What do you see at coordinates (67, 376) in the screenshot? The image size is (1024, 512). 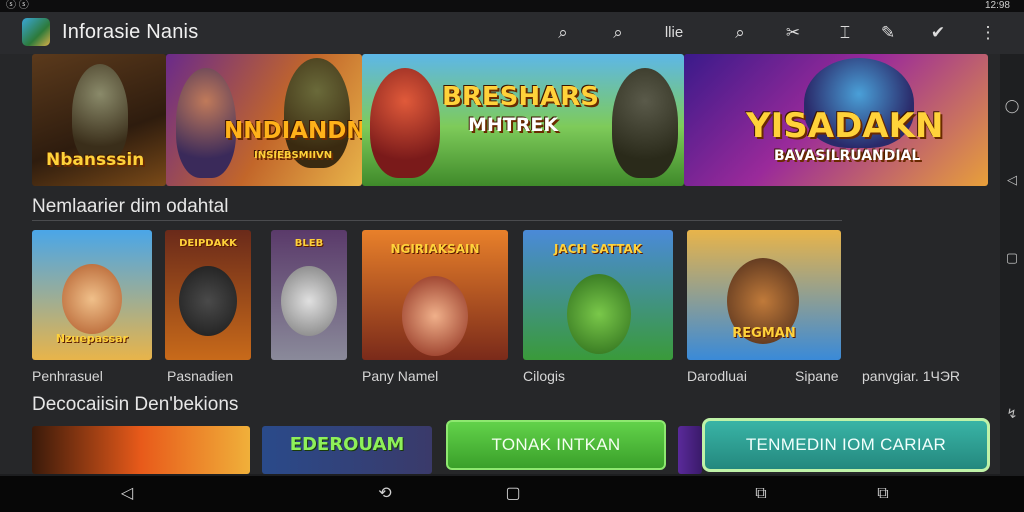 I see `card-1-caption: Penhrasuel` at bounding box center [67, 376].